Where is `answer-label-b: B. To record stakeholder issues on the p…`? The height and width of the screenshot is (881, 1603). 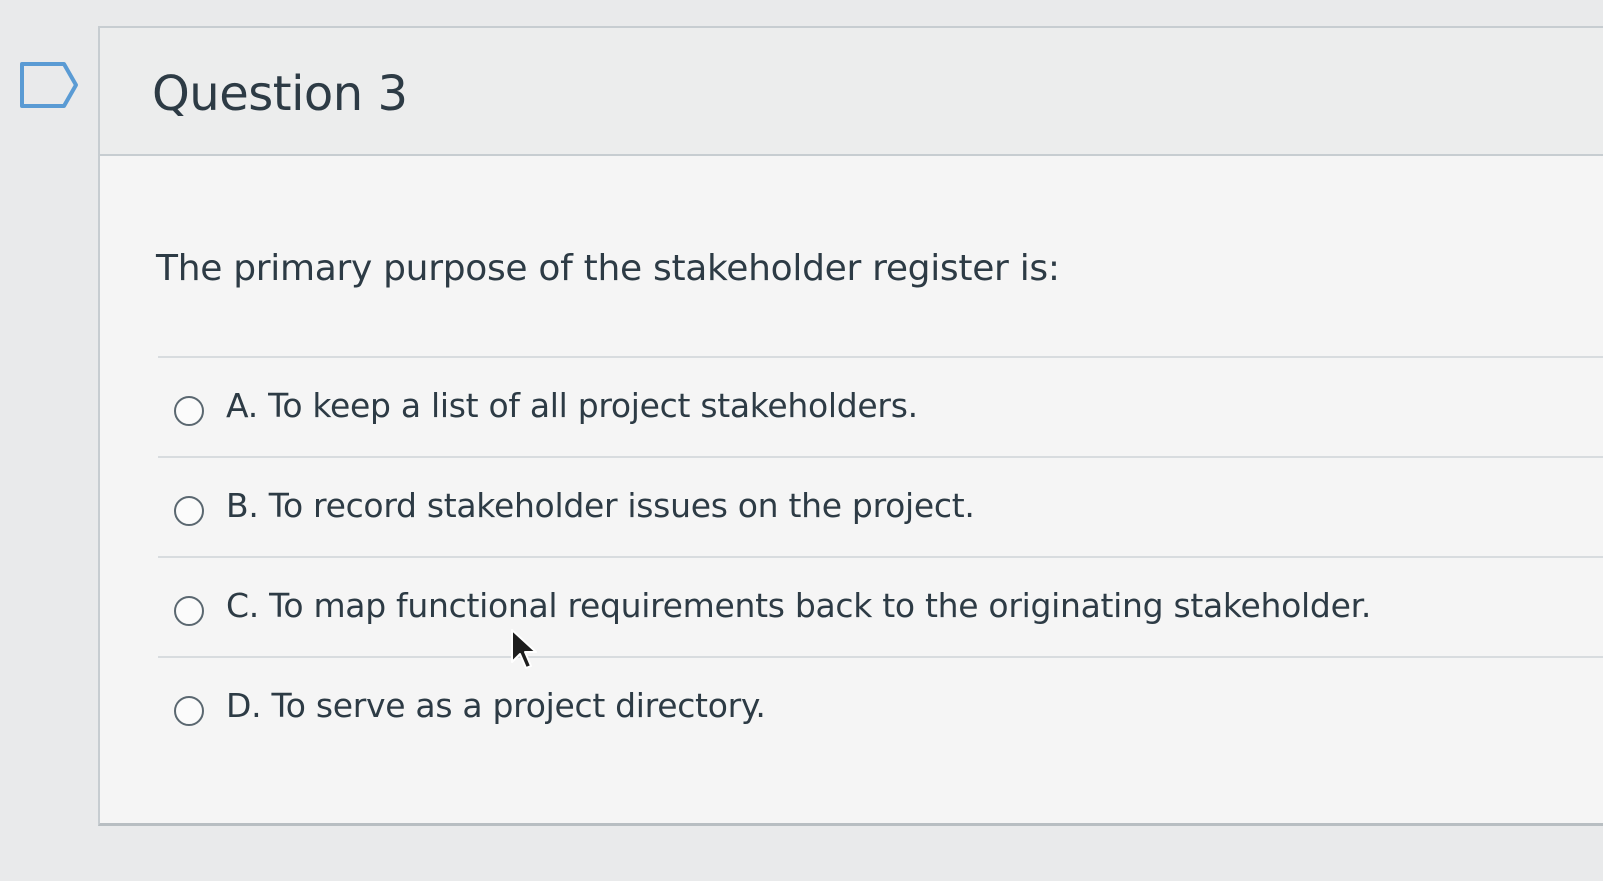 answer-label-b: B. To record stakeholder issues on the p… is located at coordinates (600, 505).